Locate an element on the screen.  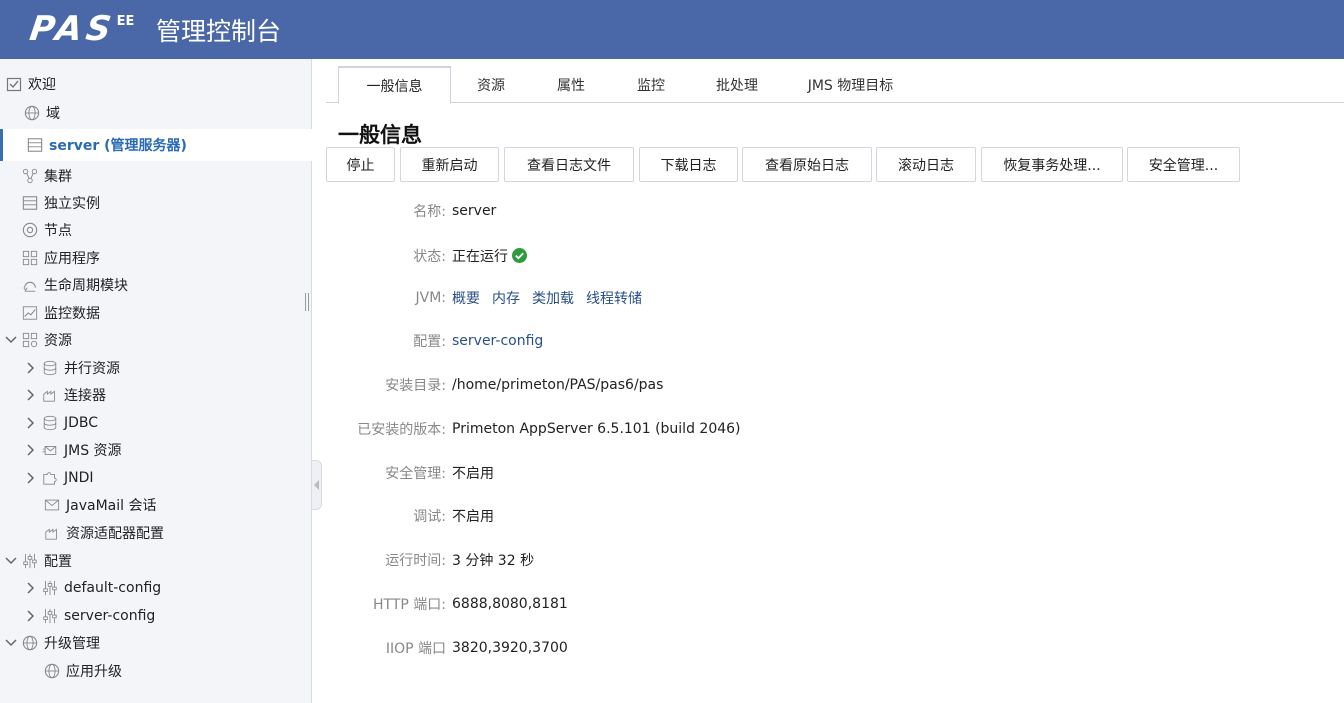
info-row-name: 名称: server is located at coordinates (411, 211).